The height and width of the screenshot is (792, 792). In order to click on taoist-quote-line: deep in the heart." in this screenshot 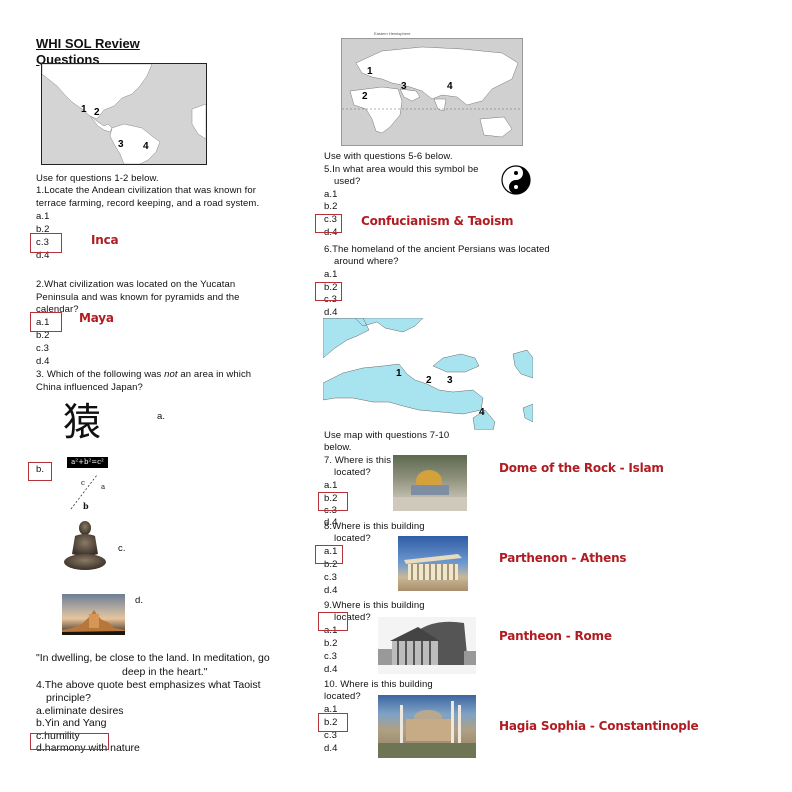, I will do `click(165, 672)`.